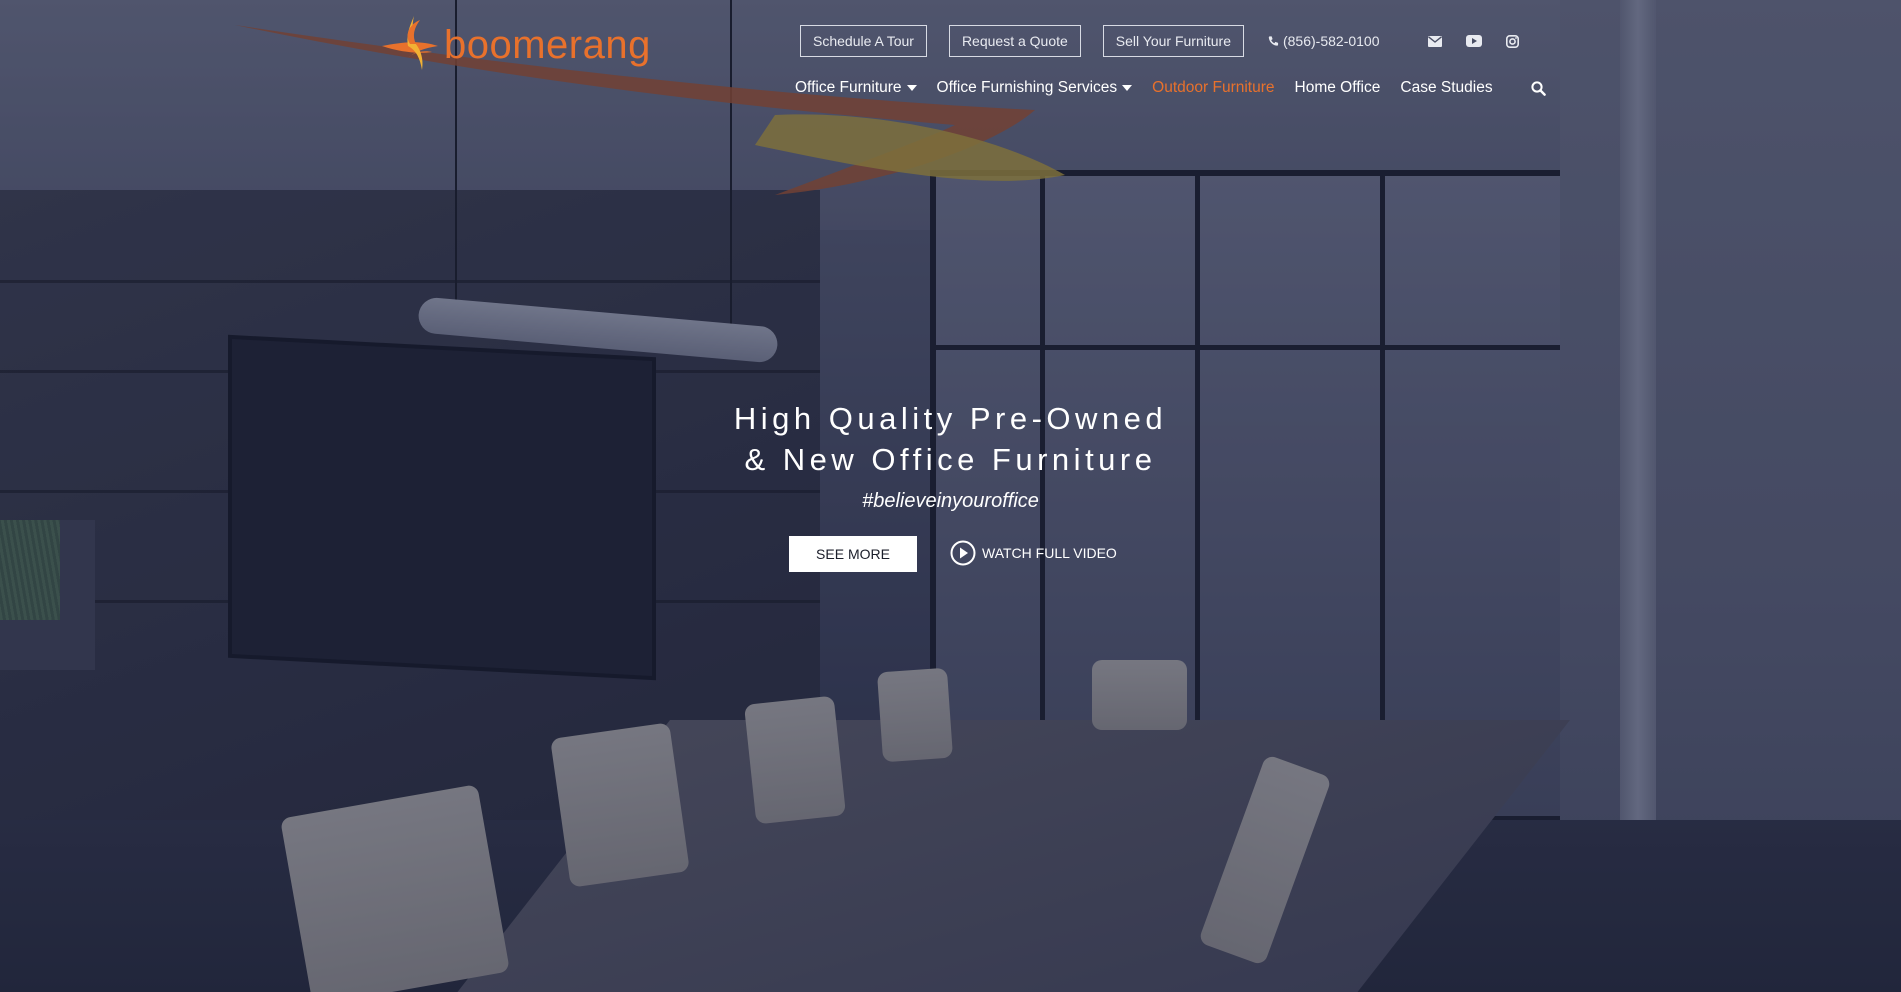 The width and height of the screenshot is (1901, 992). Describe the element at coordinates (1331, 41) in the screenshot. I see `phone-number: (856)-582-0100` at that location.